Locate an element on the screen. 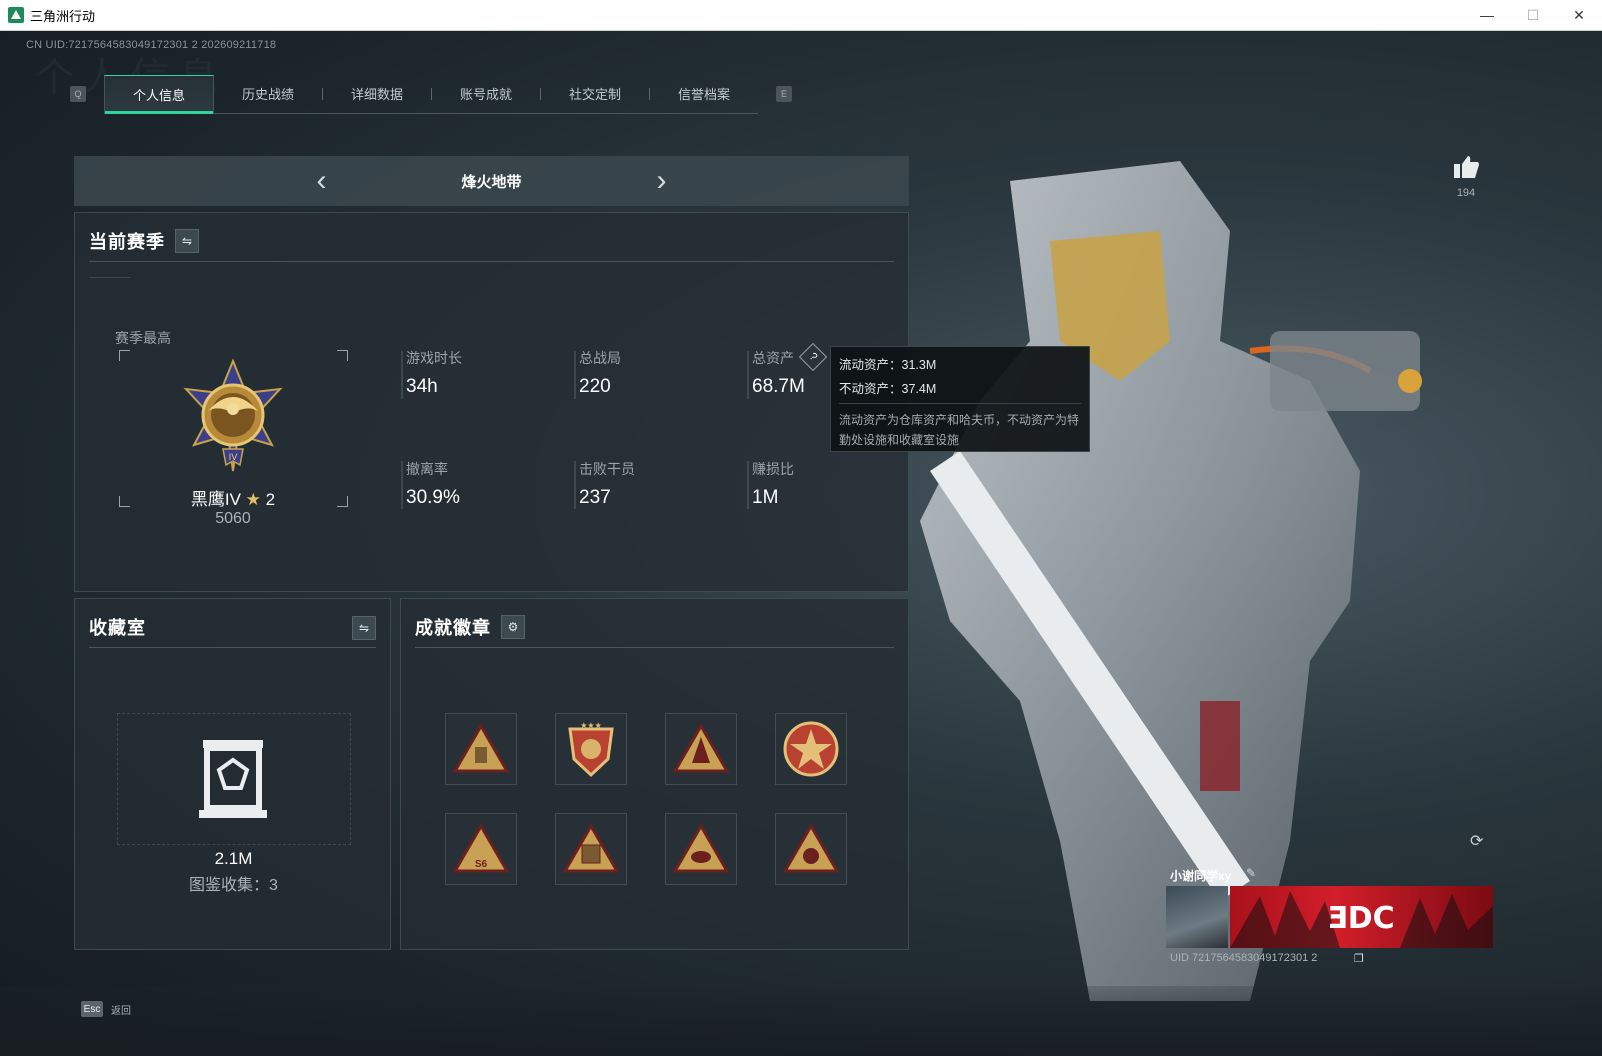 This screenshot has width=1602, height=1056. gear-icon: ⚙ is located at coordinates (513, 627).